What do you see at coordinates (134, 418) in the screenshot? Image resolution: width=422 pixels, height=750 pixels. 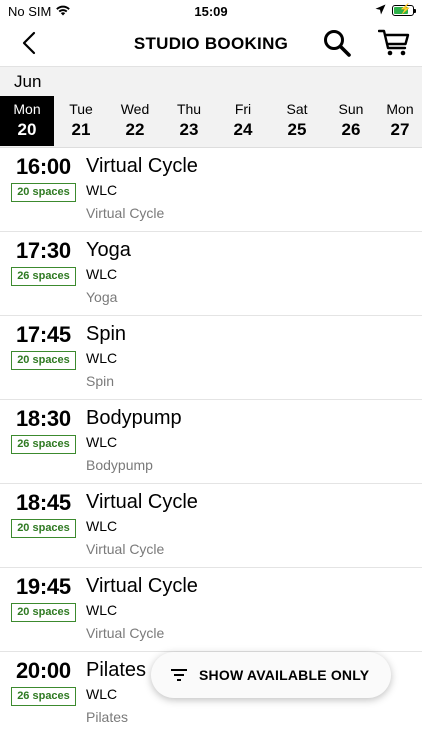 I see `class-name: Bodypump` at bounding box center [134, 418].